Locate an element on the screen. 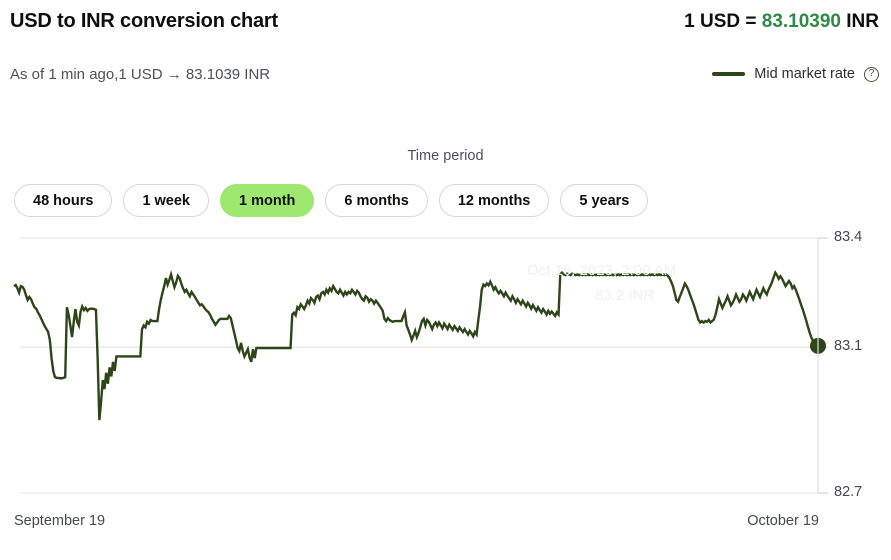 The width and height of the screenshot is (891, 560). y-axis-tick-label: 83.1 is located at coordinates (848, 346).